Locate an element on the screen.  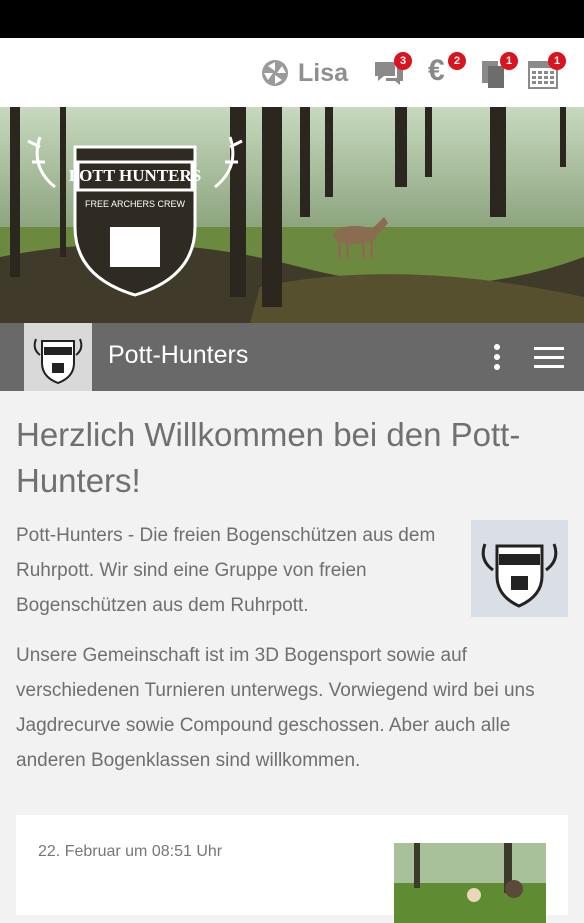
post-card: 22. Februar um 08:51 Uhr is located at coordinates (292, 869).